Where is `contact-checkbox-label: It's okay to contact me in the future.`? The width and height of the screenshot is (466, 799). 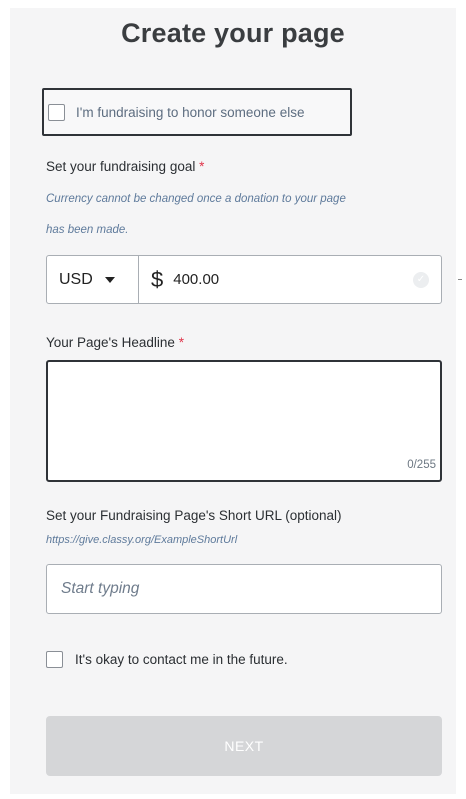
contact-checkbox-label: It's okay to contact me in the future. is located at coordinates (181, 659).